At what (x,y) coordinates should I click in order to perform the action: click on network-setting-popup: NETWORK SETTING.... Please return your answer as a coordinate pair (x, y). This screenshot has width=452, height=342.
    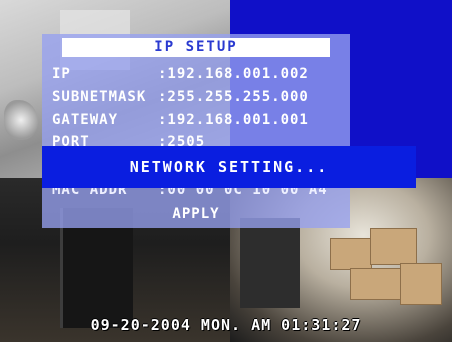
    Looking at the image, I should click on (229, 167).